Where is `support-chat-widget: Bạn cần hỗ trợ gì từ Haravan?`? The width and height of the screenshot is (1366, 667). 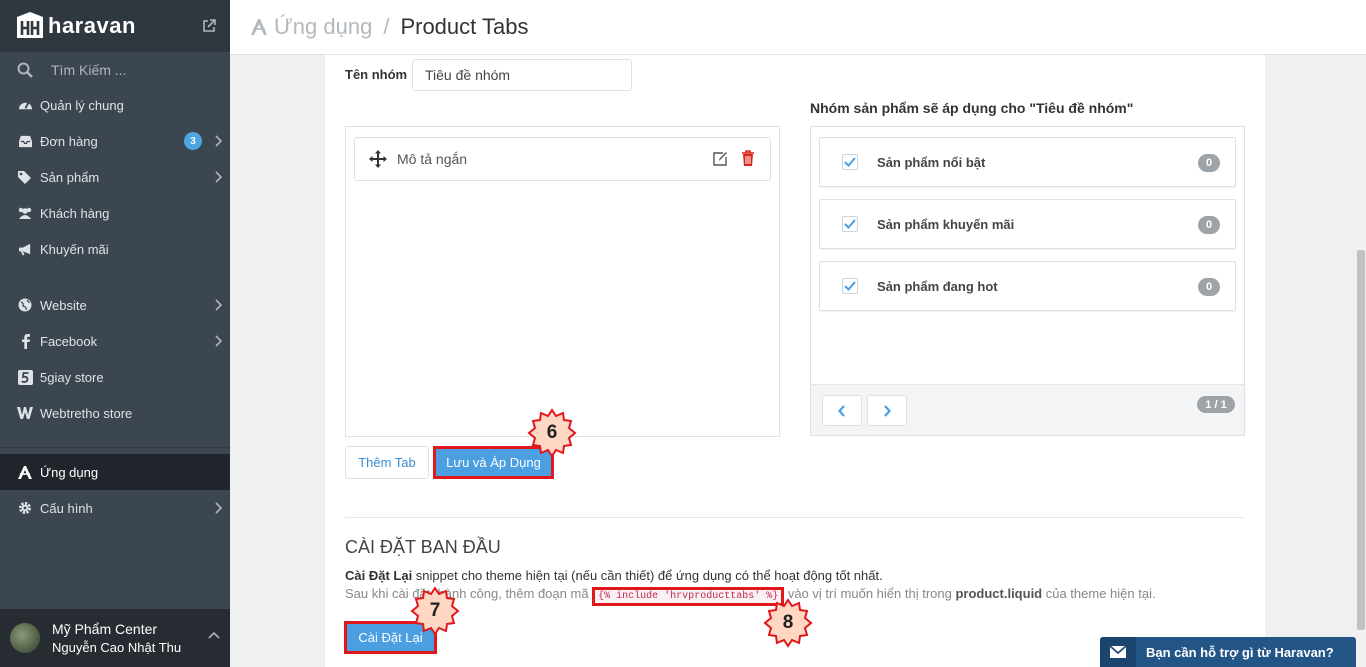 support-chat-widget: Bạn cần hỗ trợ gì từ Haravan? is located at coordinates (1228, 652).